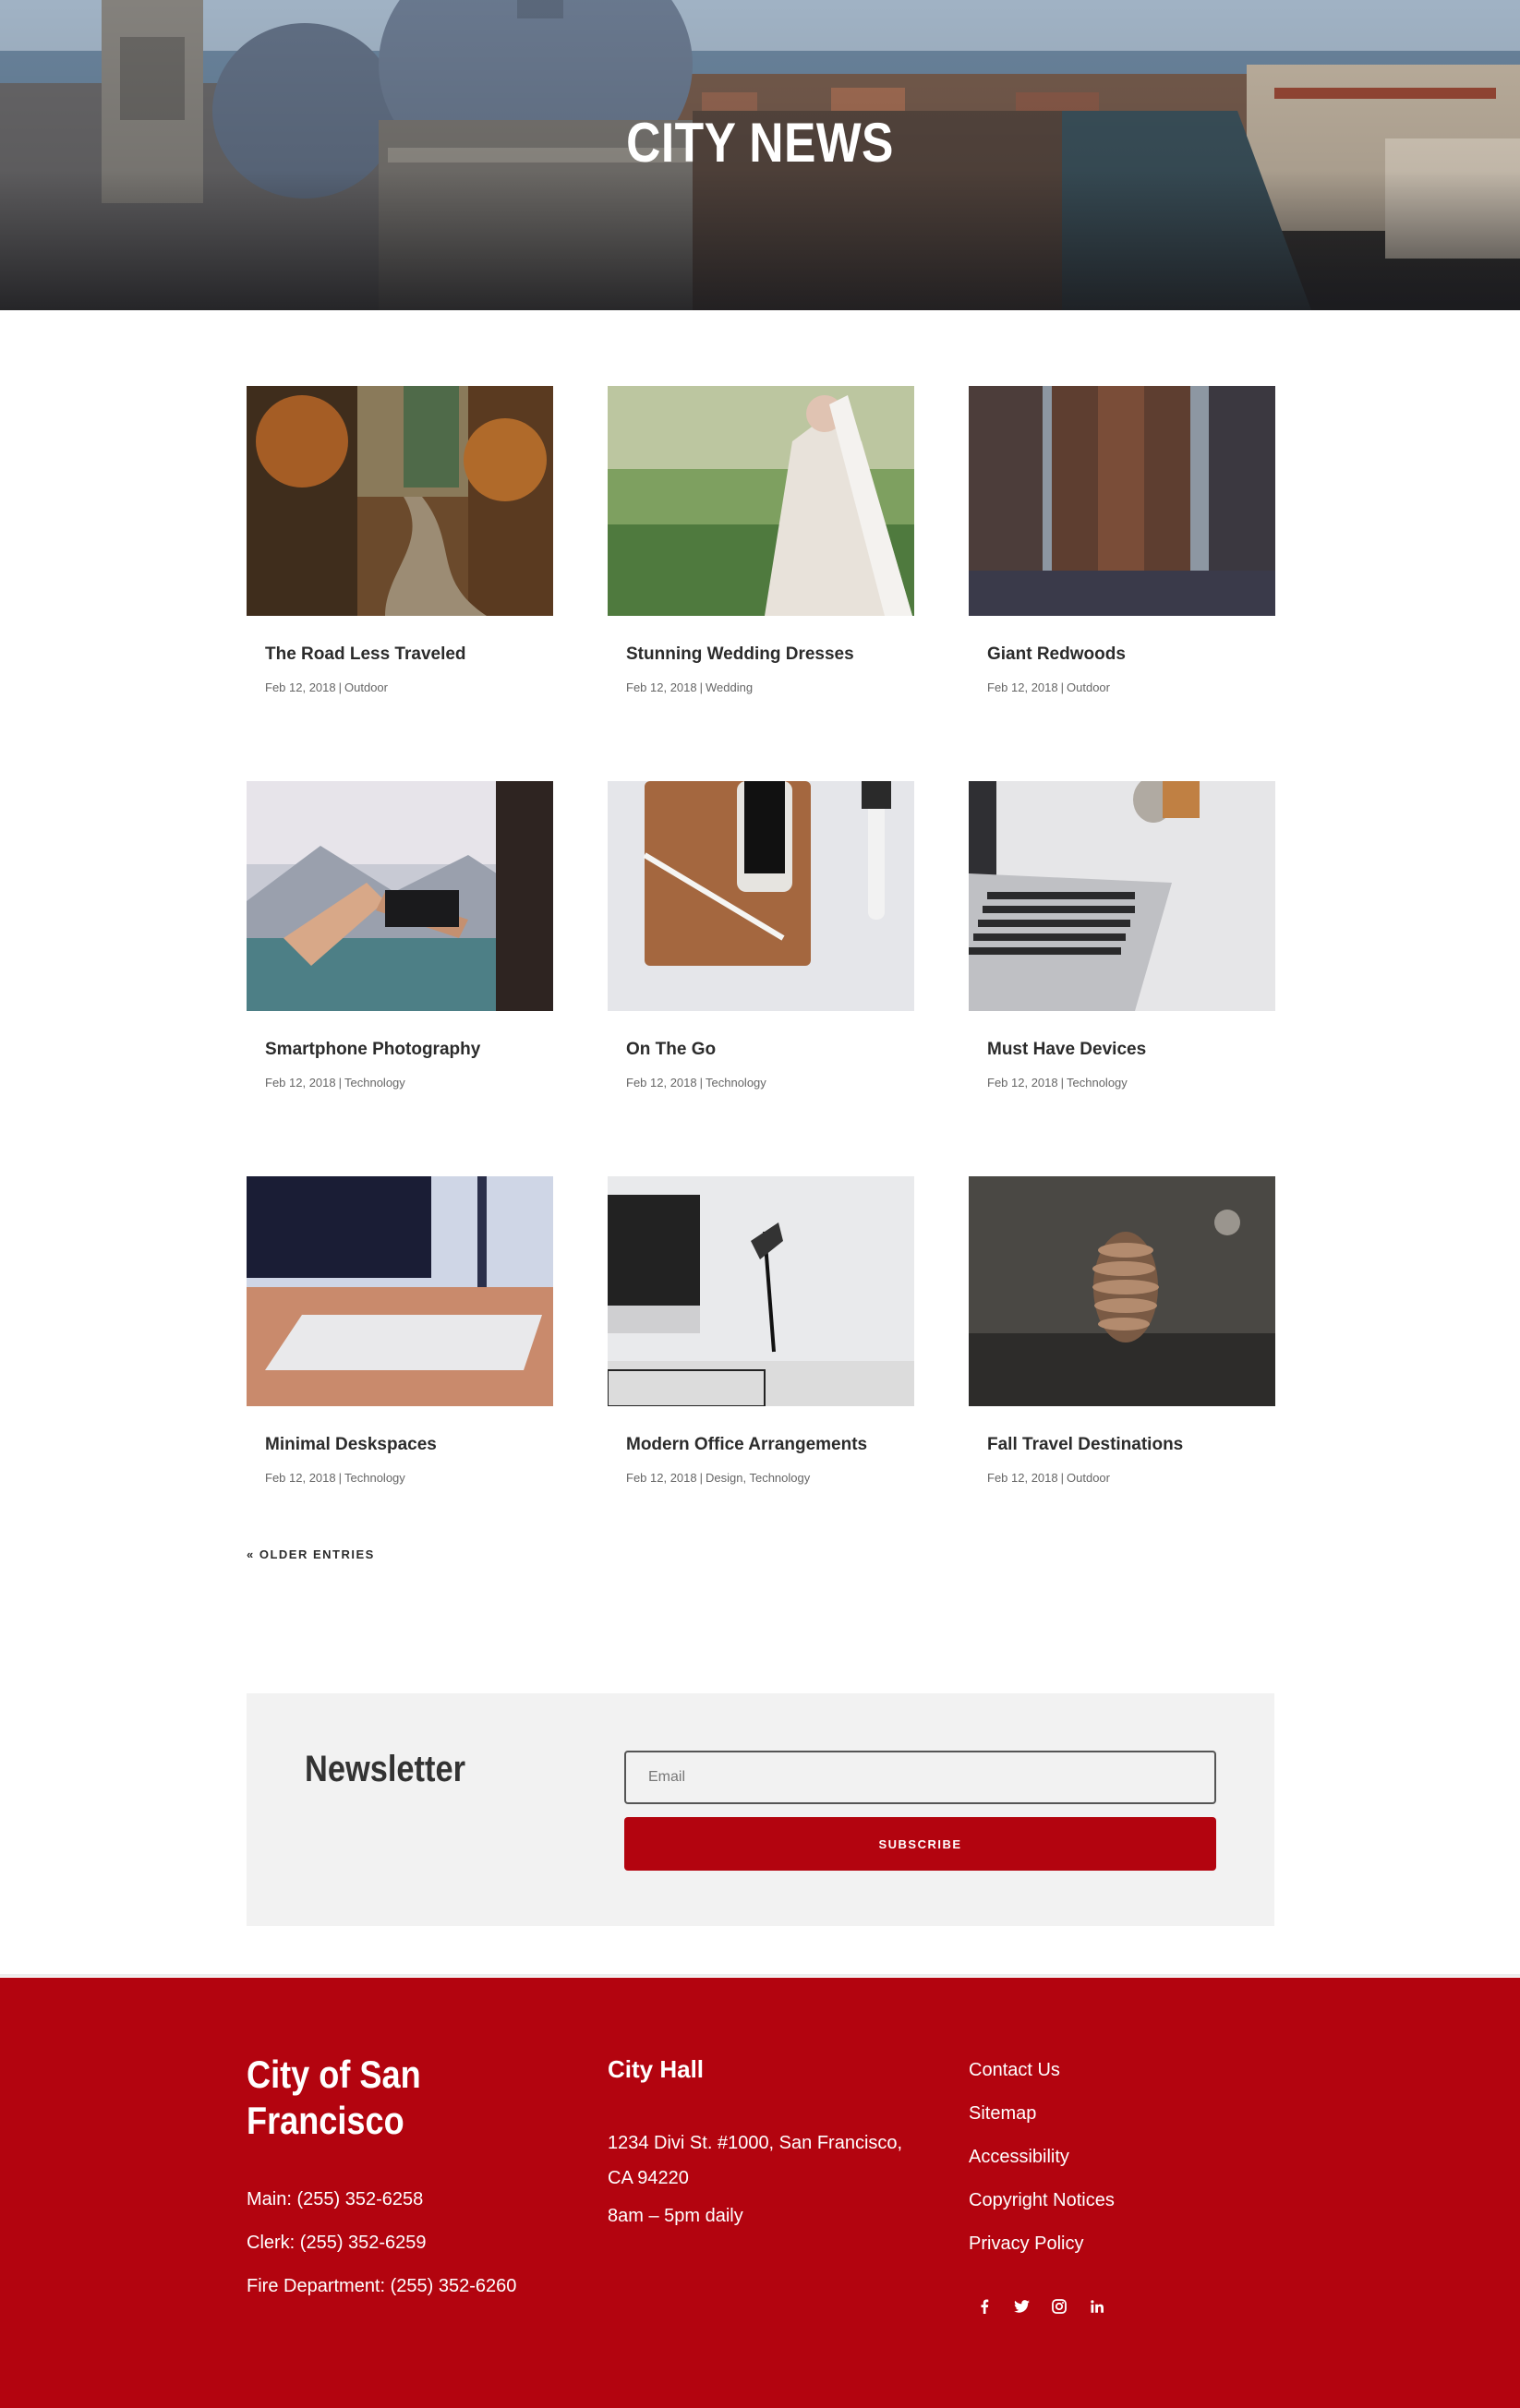 The image size is (1520, 2408). Describe the element at coordinates (758, 1478) in the screenshot. I see `post-categories: Design, Technology` at that location.